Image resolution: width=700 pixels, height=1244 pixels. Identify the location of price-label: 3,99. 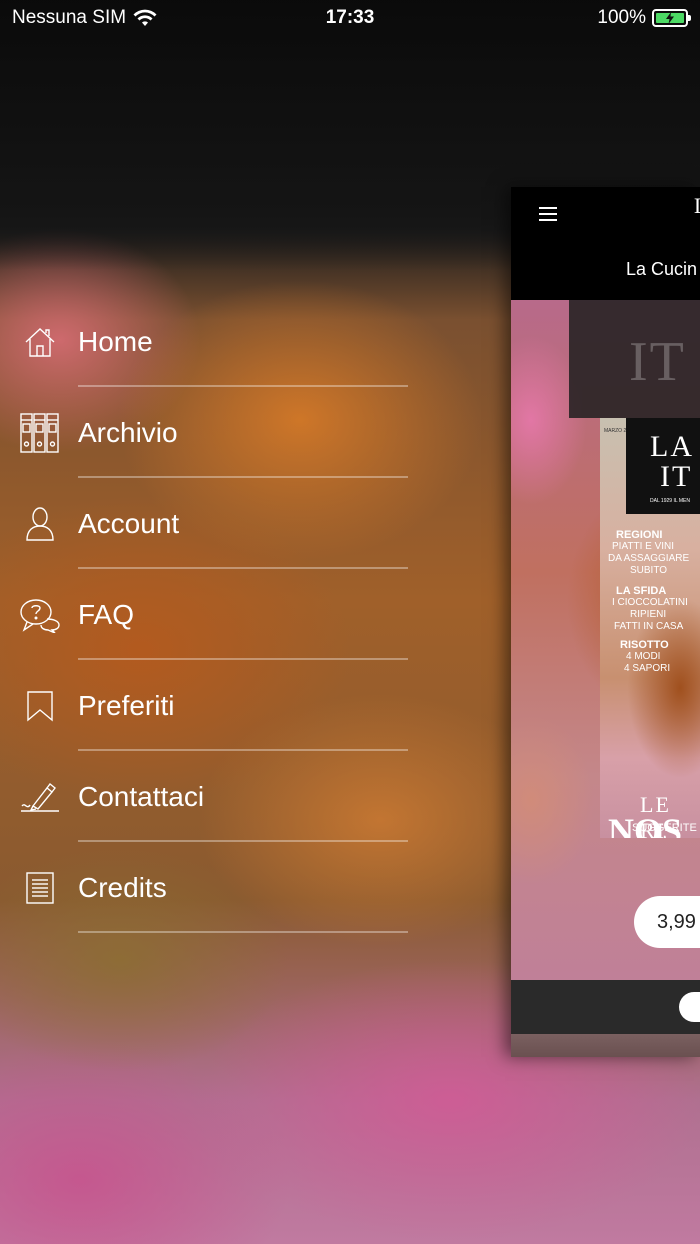
(676, 921).